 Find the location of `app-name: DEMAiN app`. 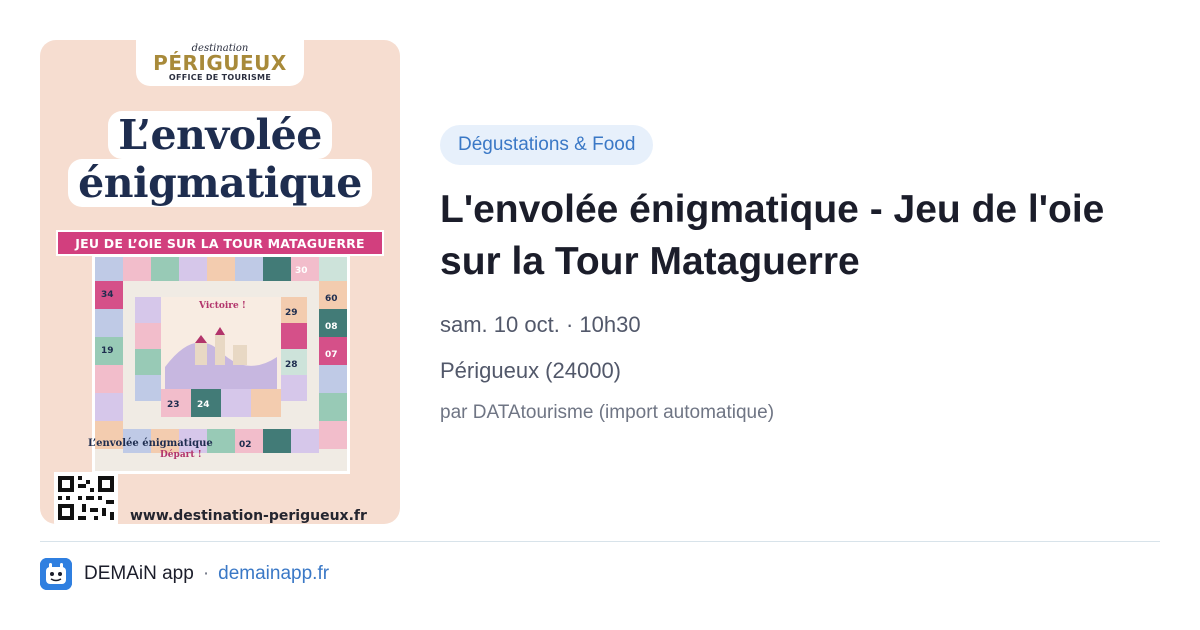

app-name: DEMAiN app is located at coordinates (139, 573).